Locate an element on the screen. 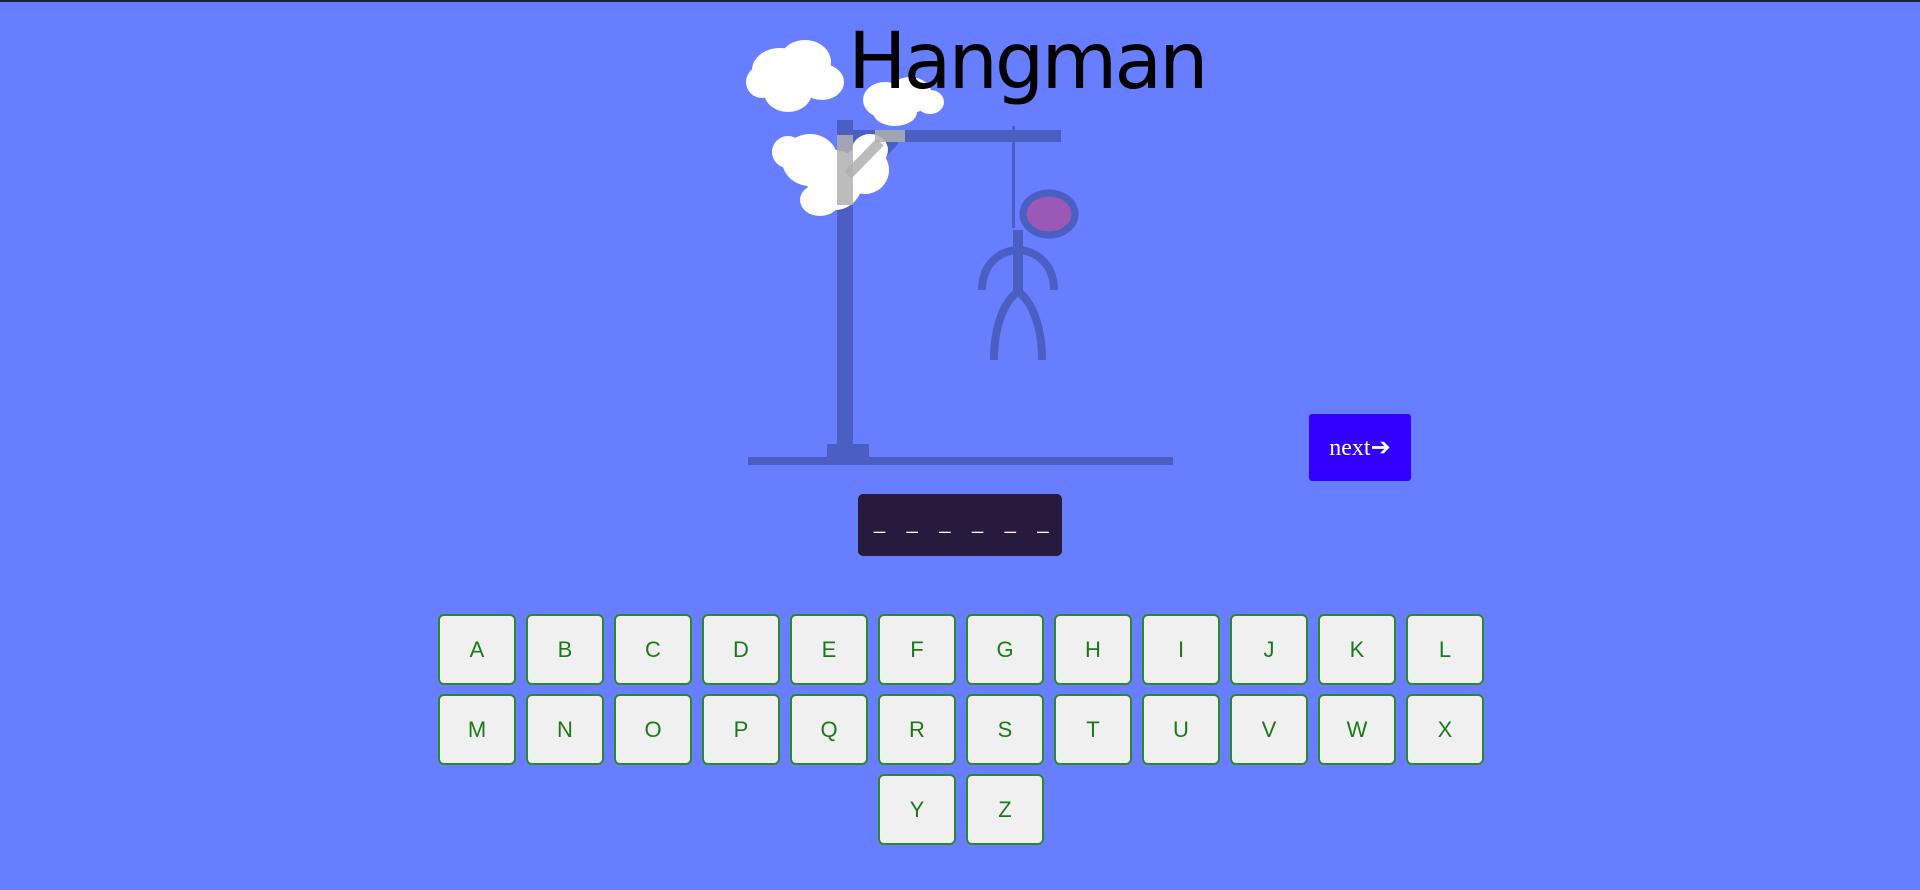  letter-key-f: F is located at coordinates (917, 649).